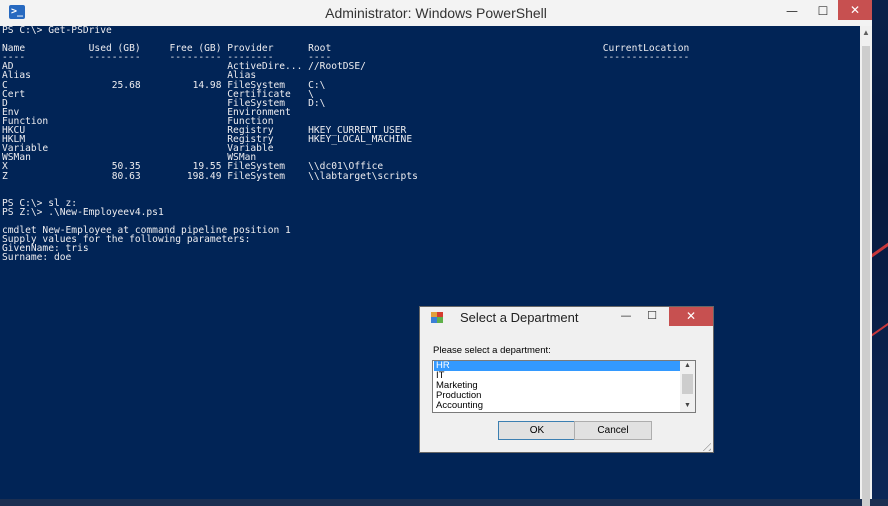 The height and width of the screenshot is (506, 888). I want to click on listbox-scrollbar: ▲ ▼, so click(687, 386).